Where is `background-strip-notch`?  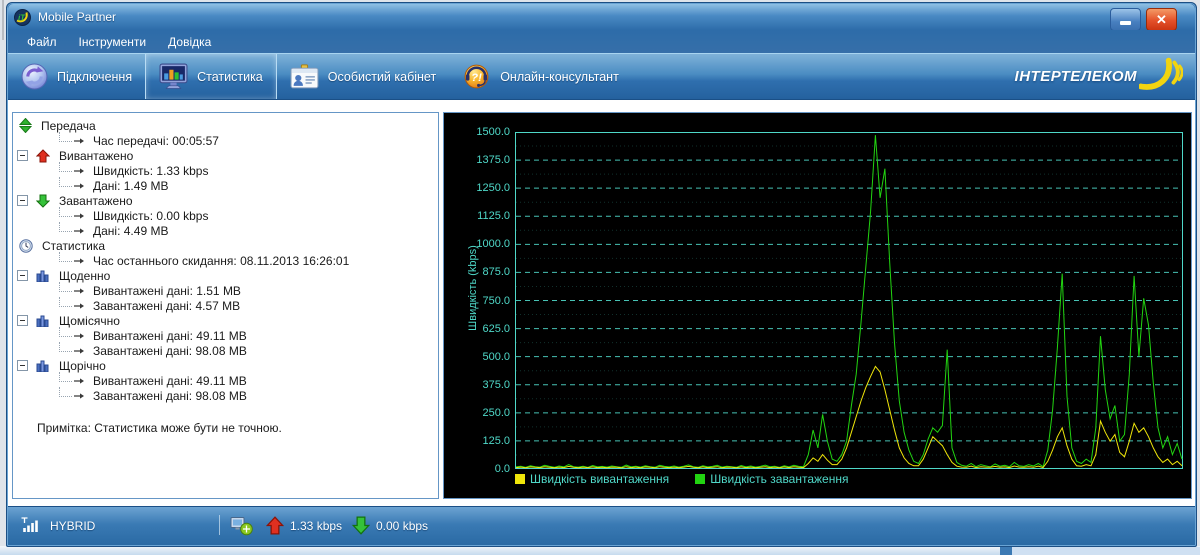
background-strip-notch is located at coordinates (1006, 551).